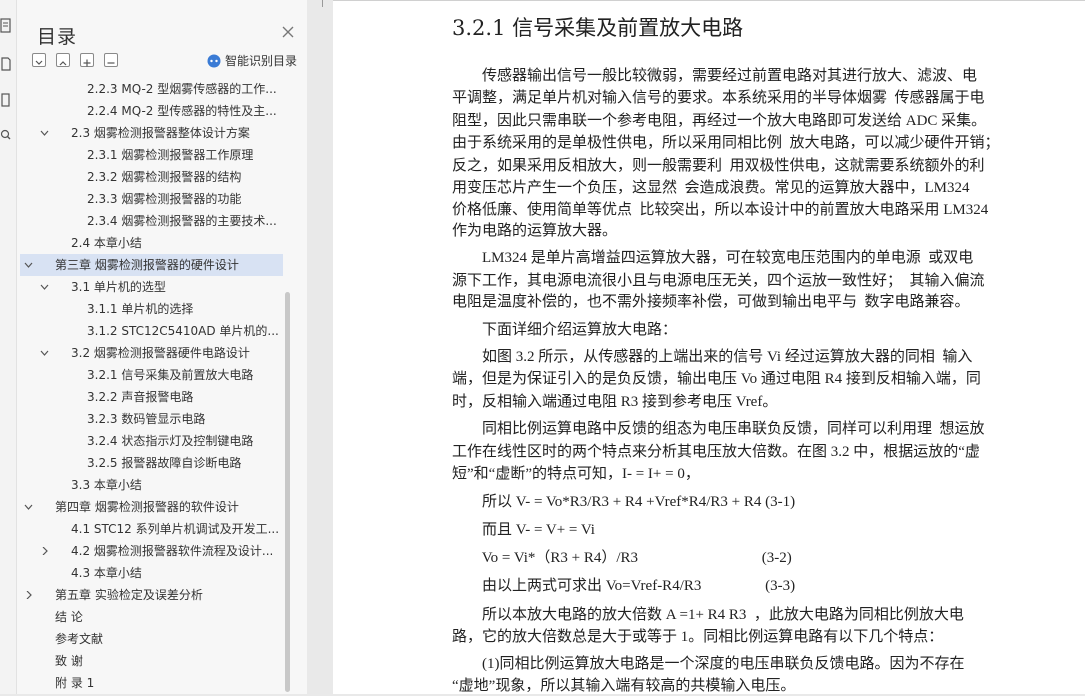 The height and width of the screenshot is (696, 1085). Describe the element at coordinates (140, 309) in the screenshot. I see `outline-item-label: 3.1.1 单片机的选择` at that location.